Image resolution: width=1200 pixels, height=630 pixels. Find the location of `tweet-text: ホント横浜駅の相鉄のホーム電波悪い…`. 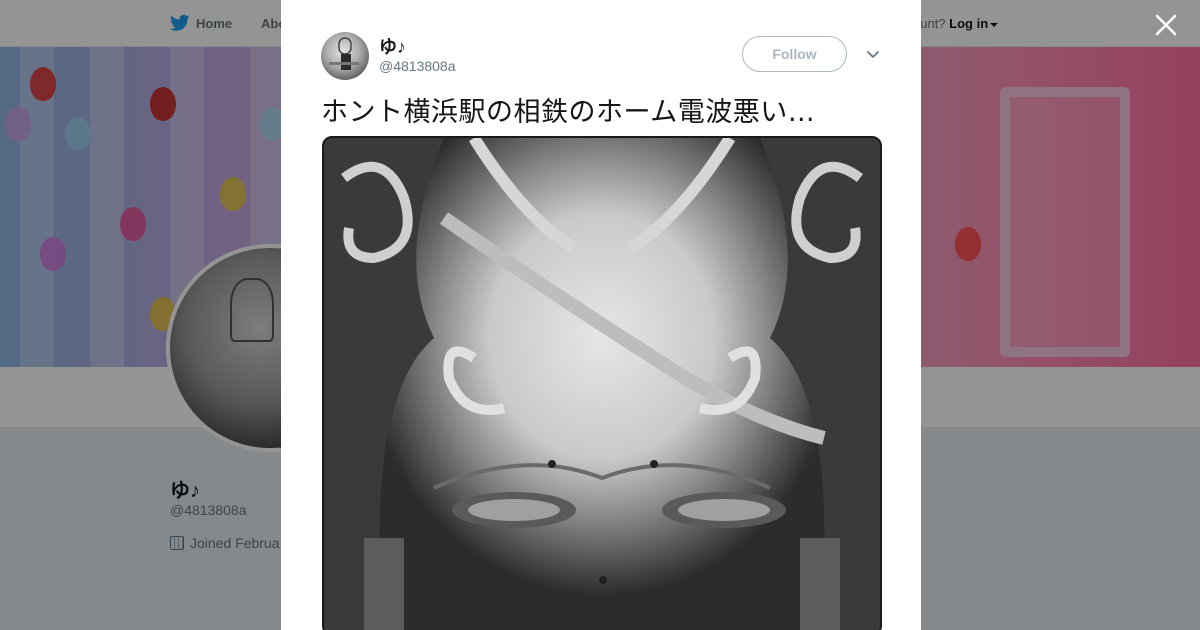

tweet-text: ホント横浜駅の相鉄のホーム電波悪い… is located at coordinates (568, 112).